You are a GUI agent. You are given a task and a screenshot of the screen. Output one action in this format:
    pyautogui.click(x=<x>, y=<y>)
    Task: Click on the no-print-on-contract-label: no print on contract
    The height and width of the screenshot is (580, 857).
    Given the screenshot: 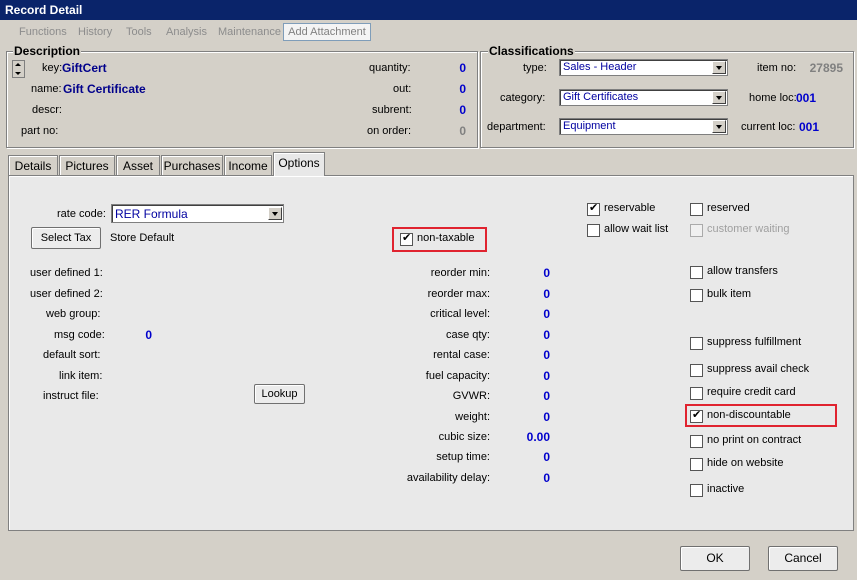 What is the action you would take?
    pyautogui.click(x=754, y=440)
    